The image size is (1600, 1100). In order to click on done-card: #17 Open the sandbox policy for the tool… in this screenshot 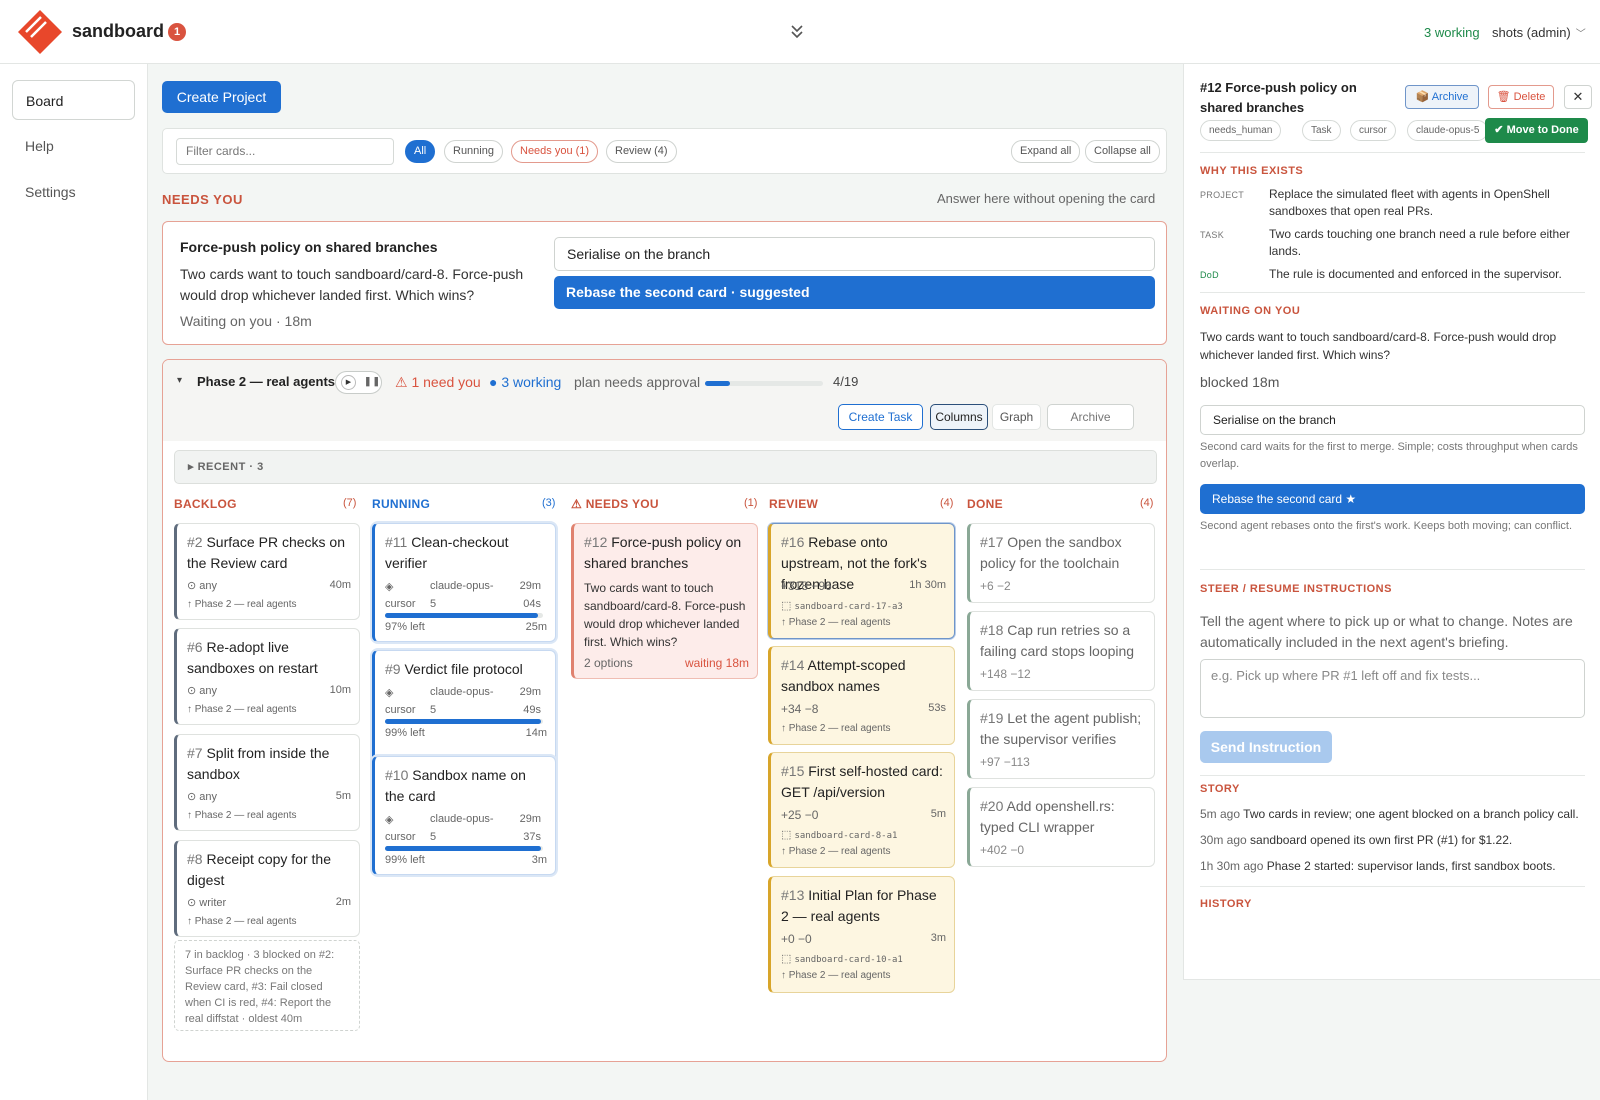, I will do `click(1061, 563)`.